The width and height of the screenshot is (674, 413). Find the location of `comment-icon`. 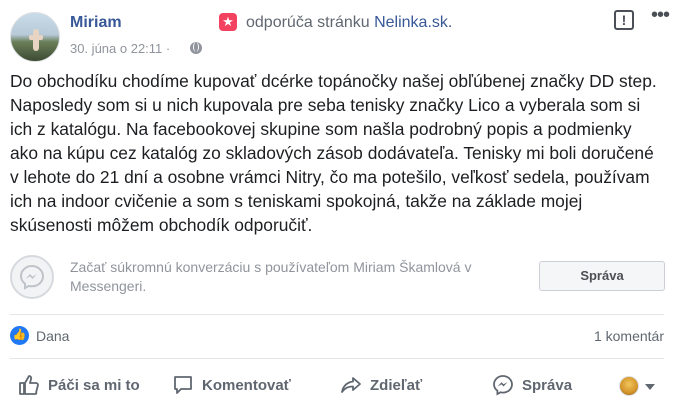

comment-icon is located at coordinates (183, 387).